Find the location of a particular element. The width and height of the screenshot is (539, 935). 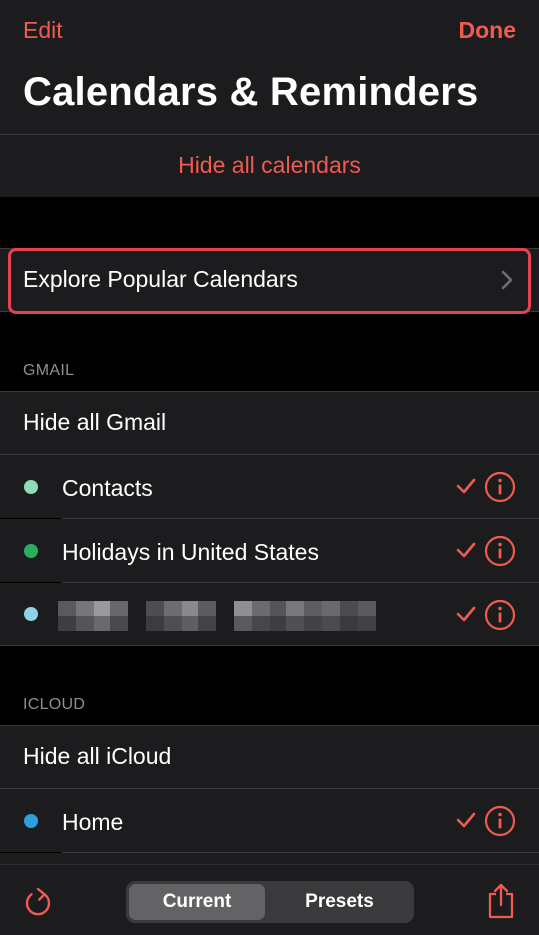

calendar-row-redacted is located at coordinates (269, 614).